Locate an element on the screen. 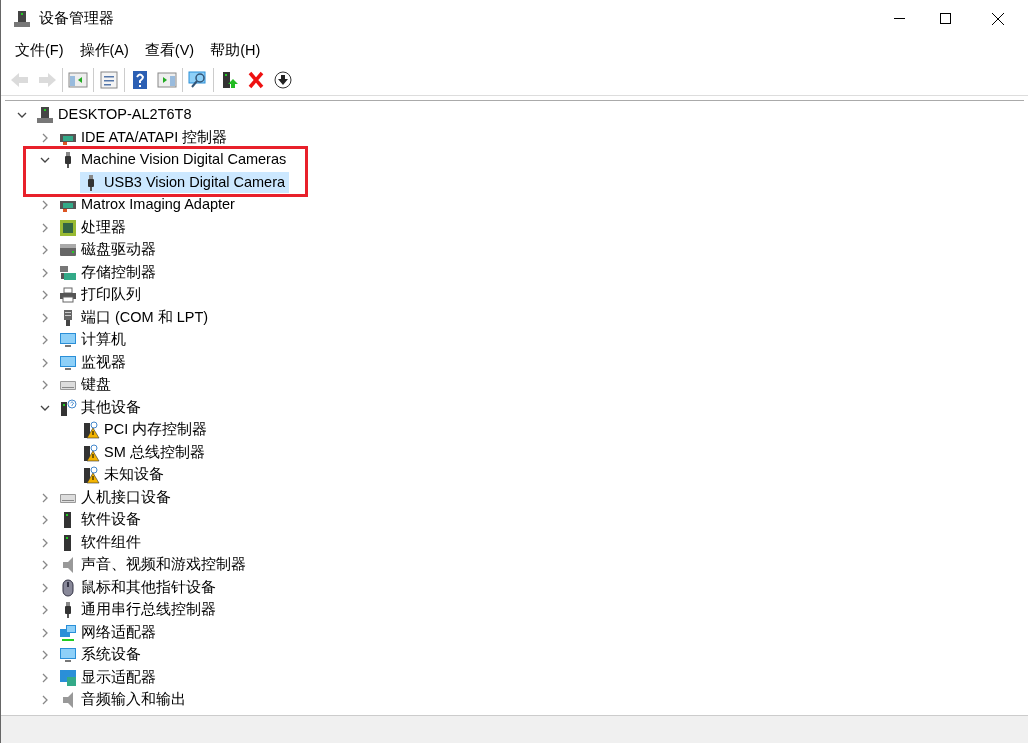 Image resolution: width=1028 pixels, height=743 pixels. maximize-icon is located at coordinates (945, 18).